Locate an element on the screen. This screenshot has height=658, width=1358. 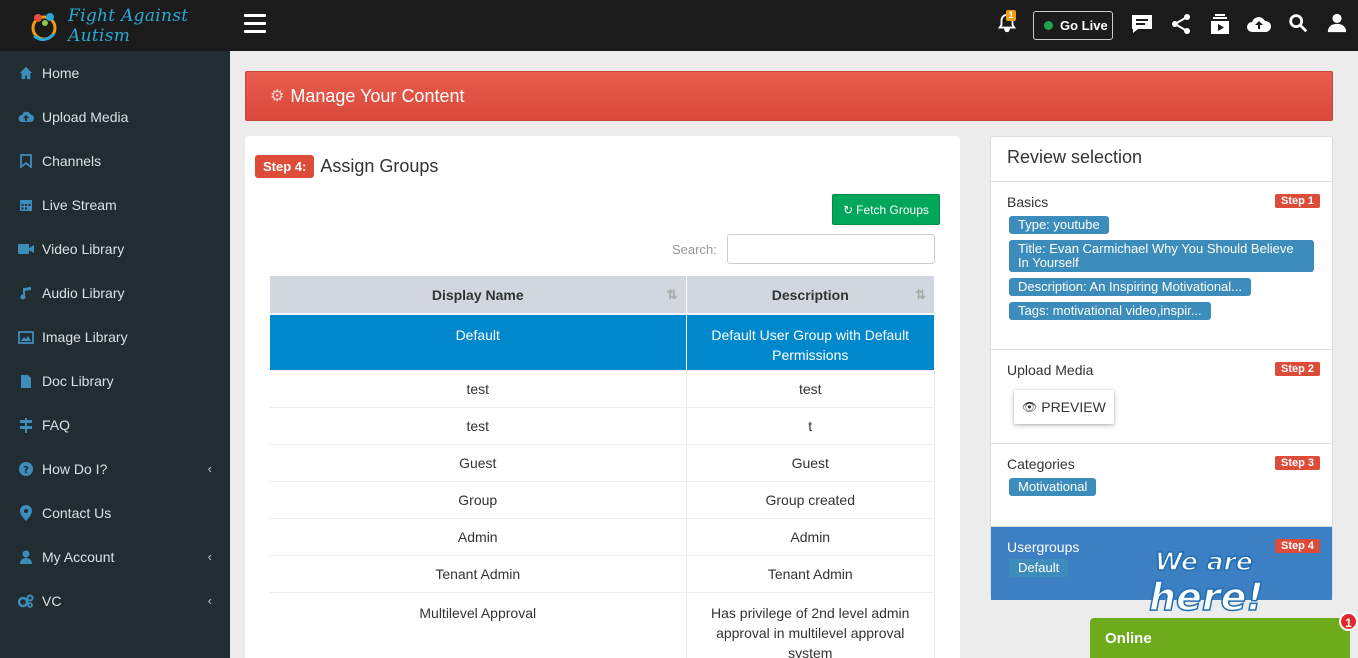
search-input is located at coordinates (831, 249).